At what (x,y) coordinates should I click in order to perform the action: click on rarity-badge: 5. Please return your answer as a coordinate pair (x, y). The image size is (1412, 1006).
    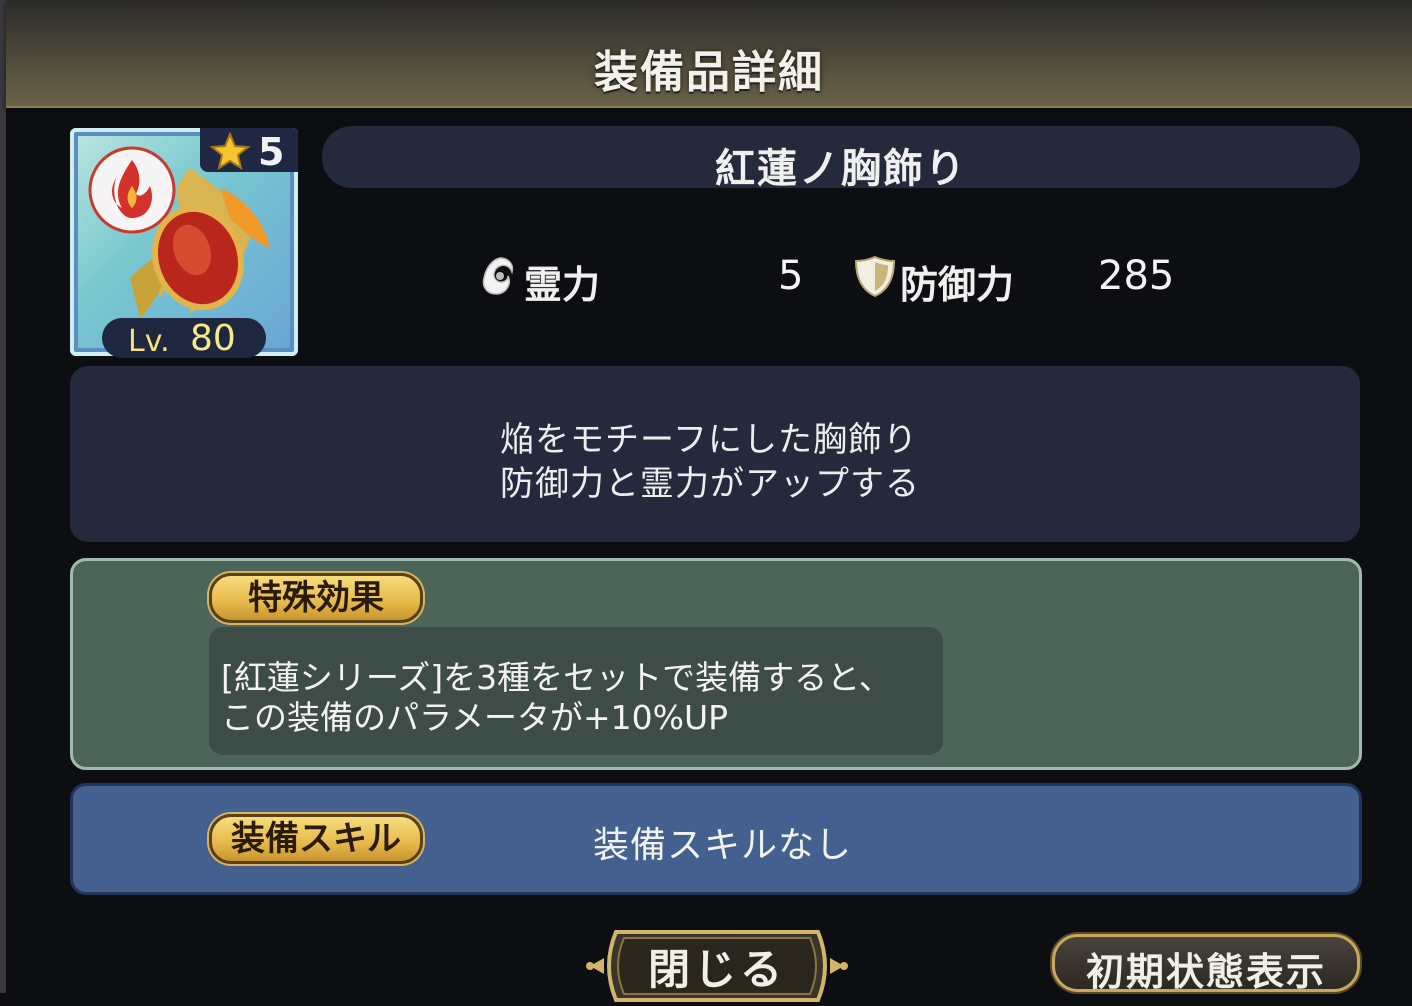
    Looking at the image, I should click on (249, 151).